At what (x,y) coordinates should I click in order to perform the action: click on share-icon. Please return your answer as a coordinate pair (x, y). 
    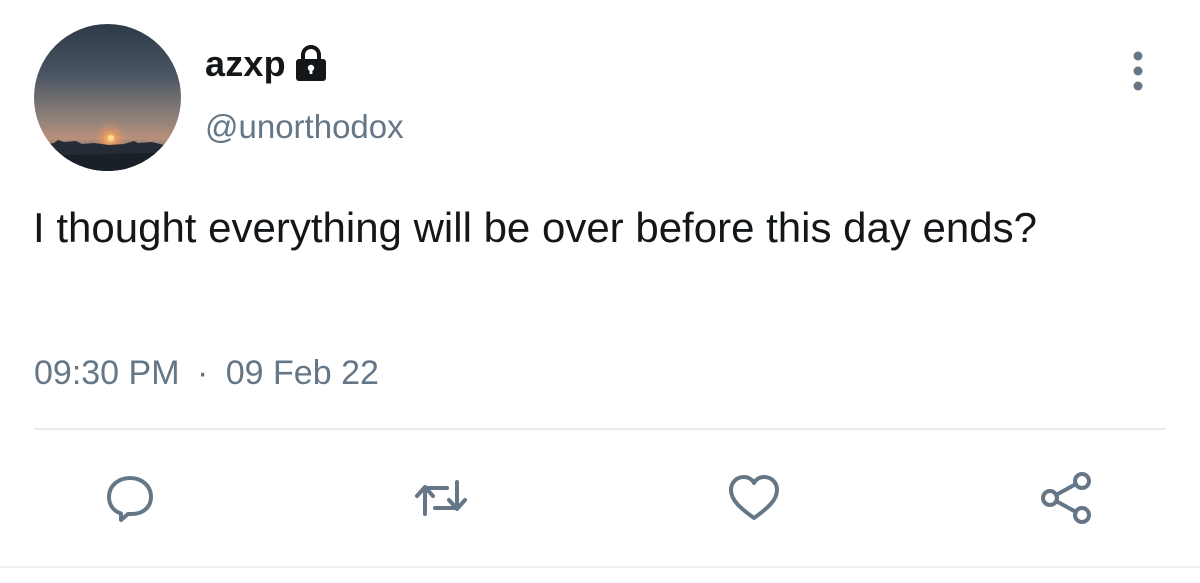
    Looking at the image, I should click on (1066, 498).